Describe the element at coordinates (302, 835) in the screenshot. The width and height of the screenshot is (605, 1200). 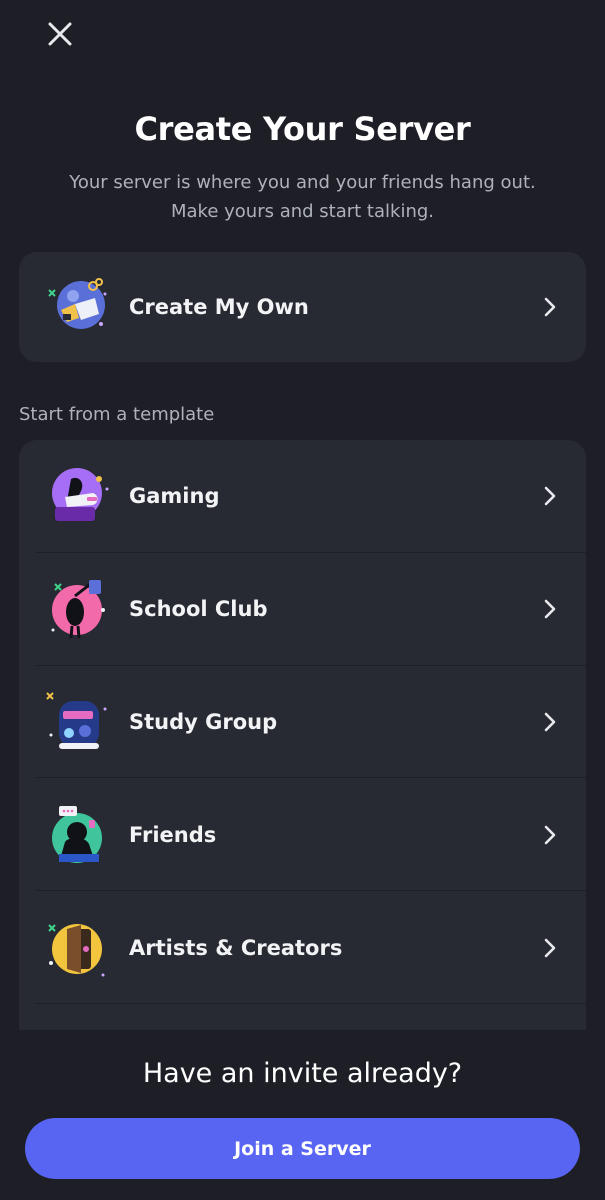
I see `template-item-friends: Friends` at that location.